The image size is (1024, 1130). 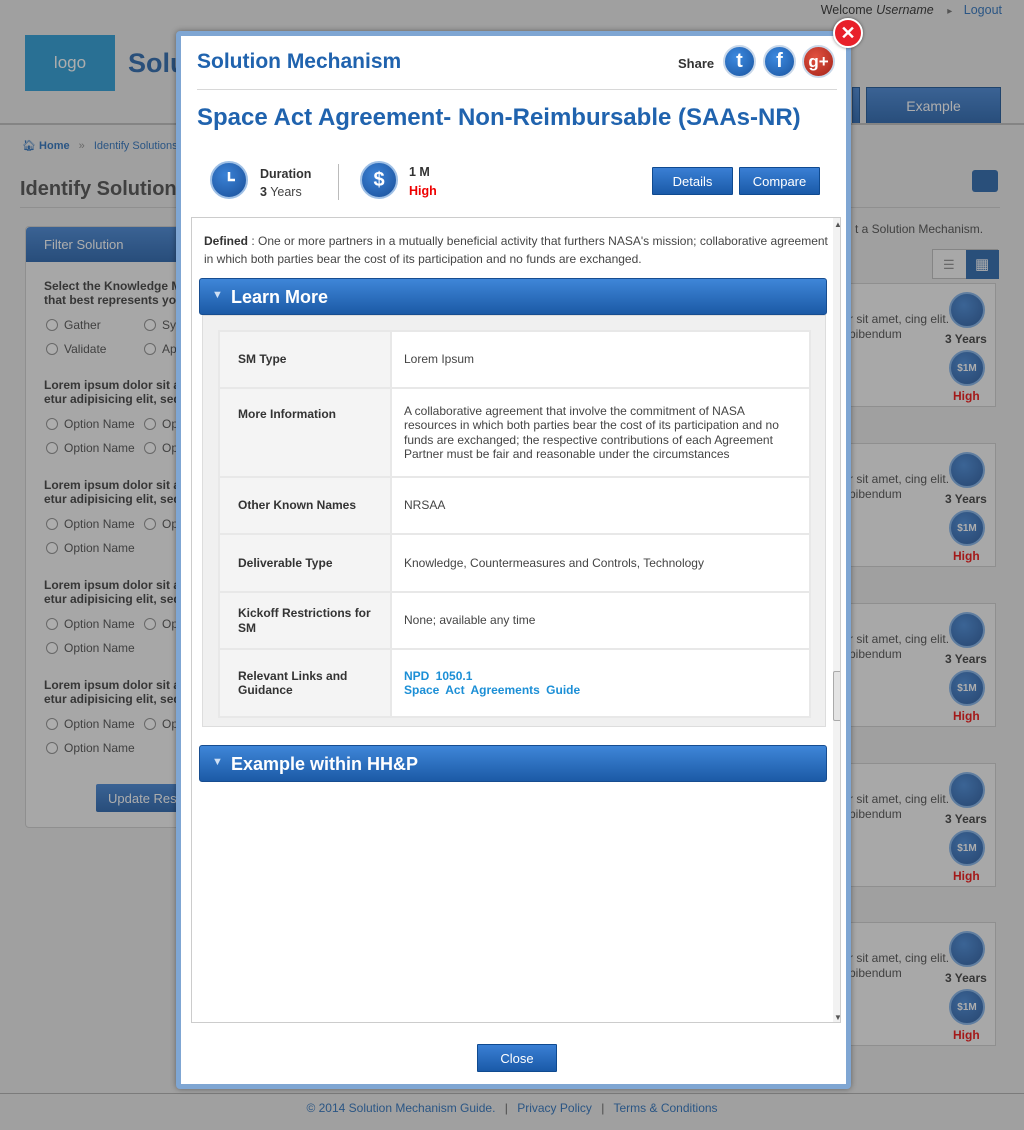 I want to click on info-key: Other Known Names, so click(x=305, y=505).